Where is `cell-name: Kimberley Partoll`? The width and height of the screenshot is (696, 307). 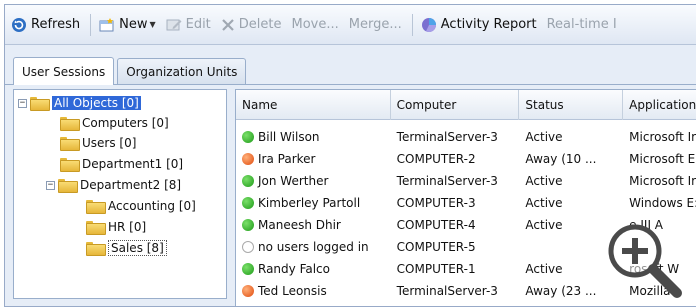
cell-name: Kimberley Partoll is located at coordinates (313, 203).